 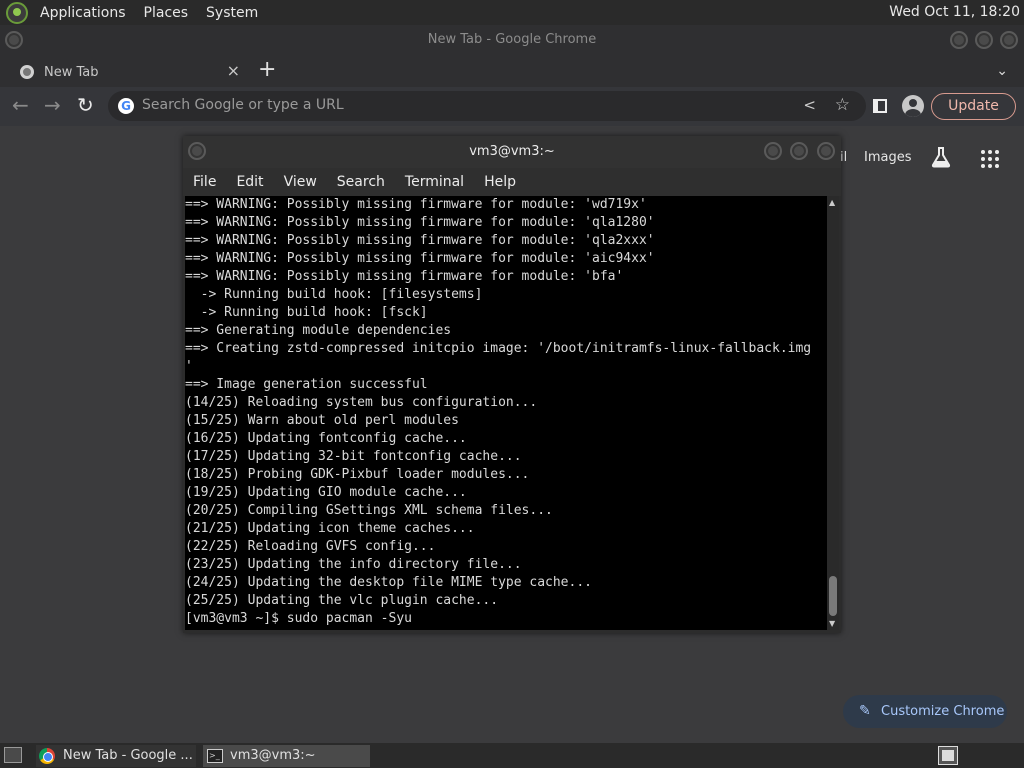 I want to click on workspace-switcher, so click(x=948, y=755).